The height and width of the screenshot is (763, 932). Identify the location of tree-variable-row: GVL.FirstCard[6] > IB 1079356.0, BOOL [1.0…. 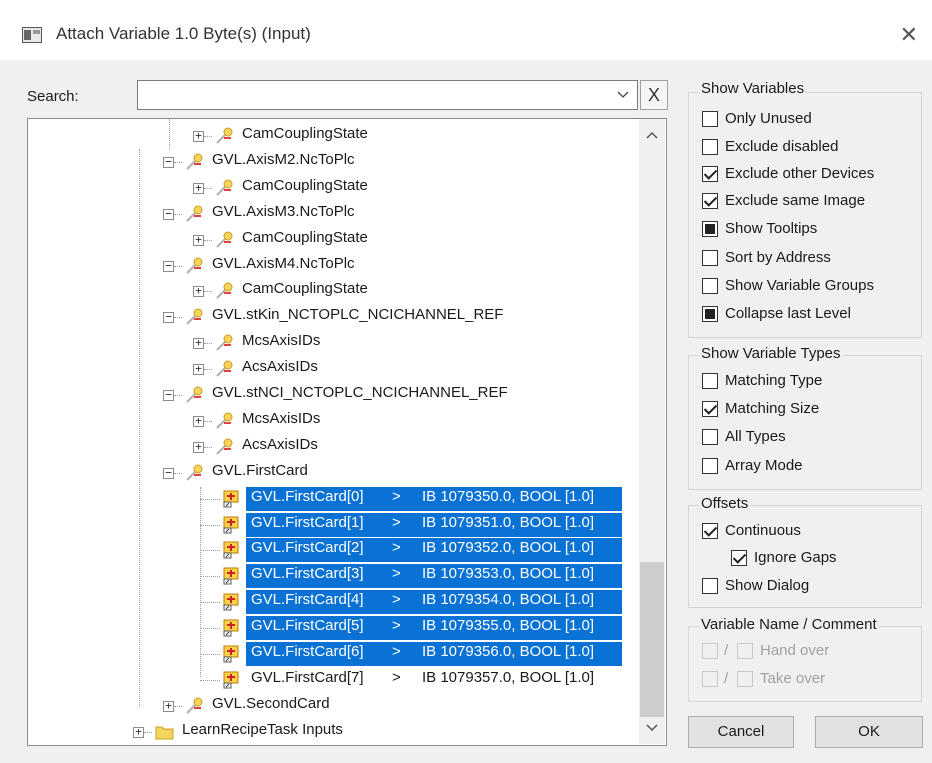
(333, 654).